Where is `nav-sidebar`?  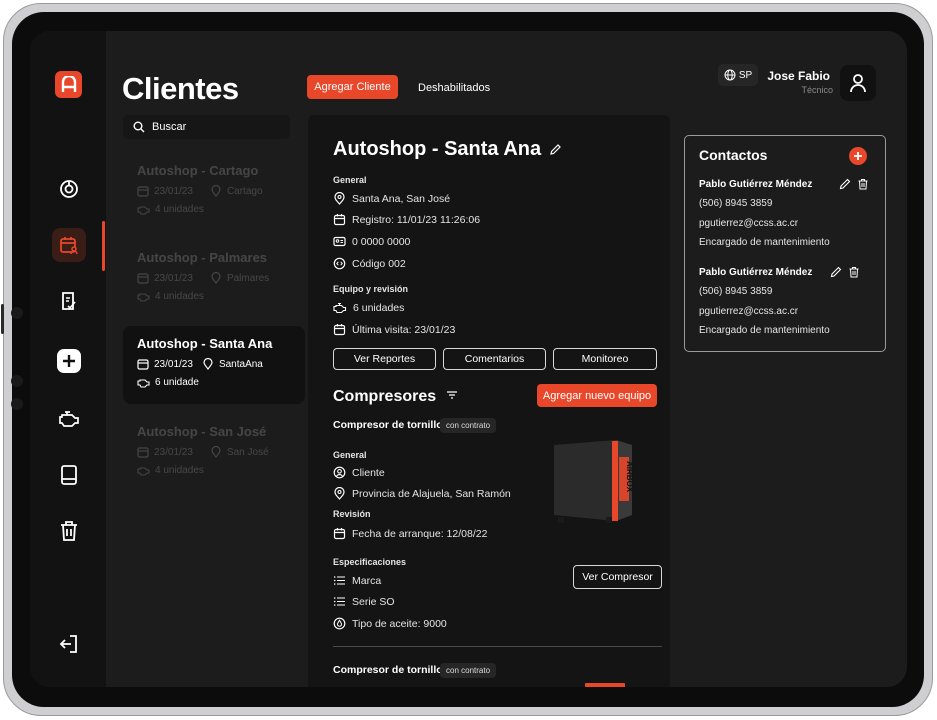 nav-sidebar is located at coordinates (68, 359).